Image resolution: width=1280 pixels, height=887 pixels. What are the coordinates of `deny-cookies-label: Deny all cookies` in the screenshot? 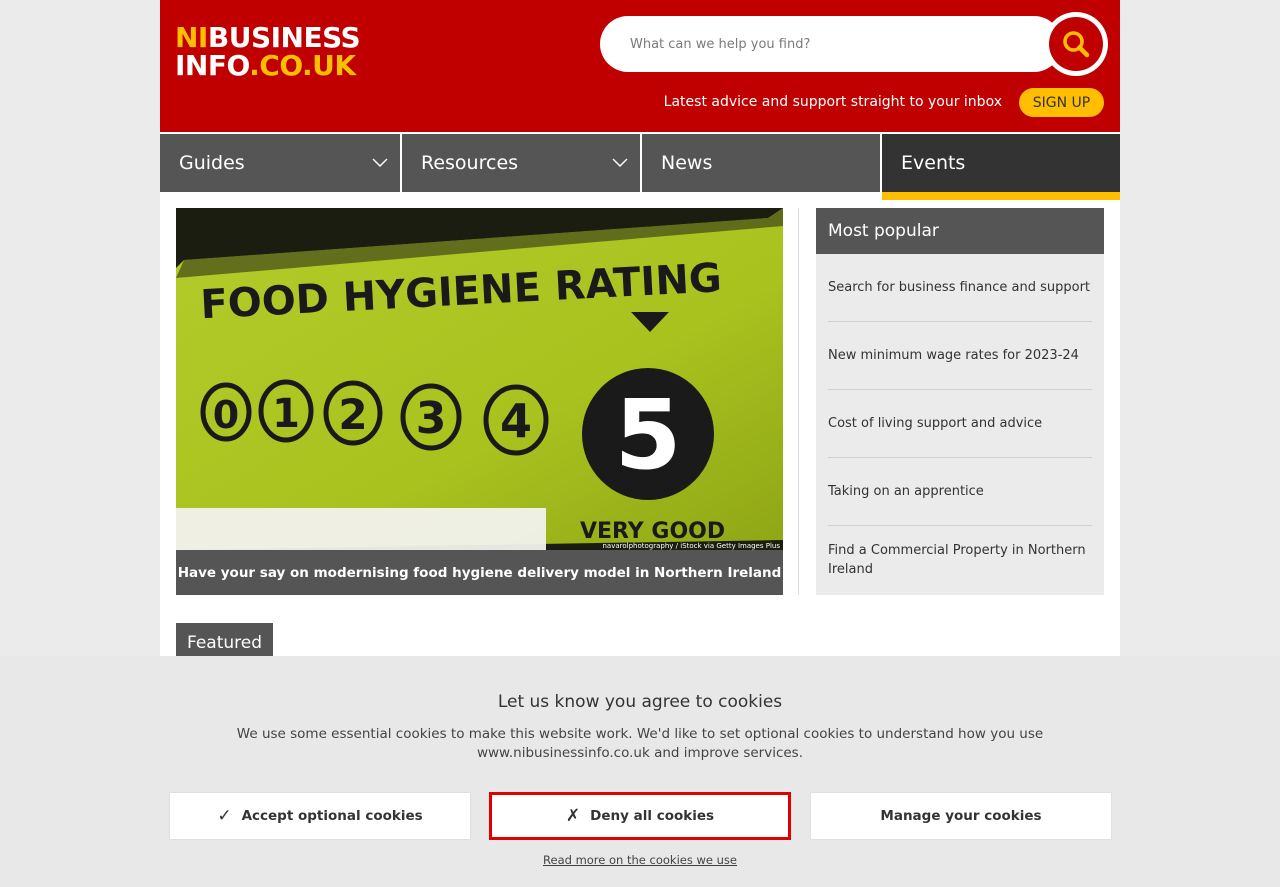 It's located at (652, 816).